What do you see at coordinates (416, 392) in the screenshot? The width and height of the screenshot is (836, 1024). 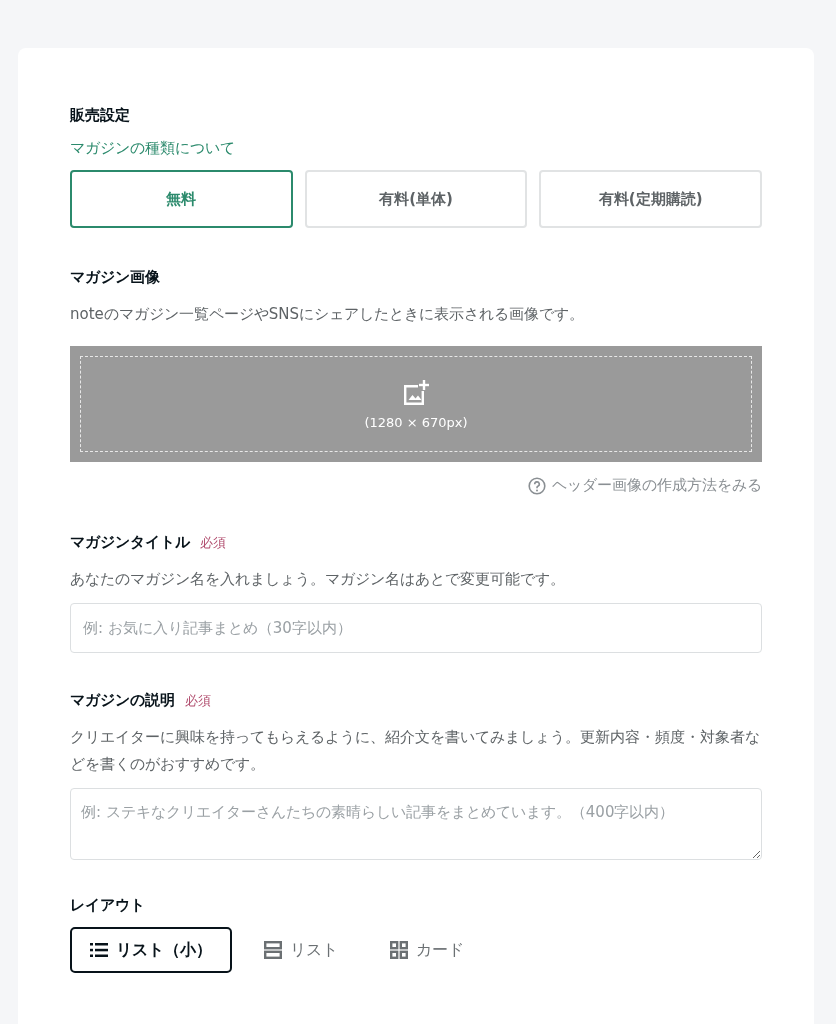 I see `add-image-icon` at bounding box center [416, 392].